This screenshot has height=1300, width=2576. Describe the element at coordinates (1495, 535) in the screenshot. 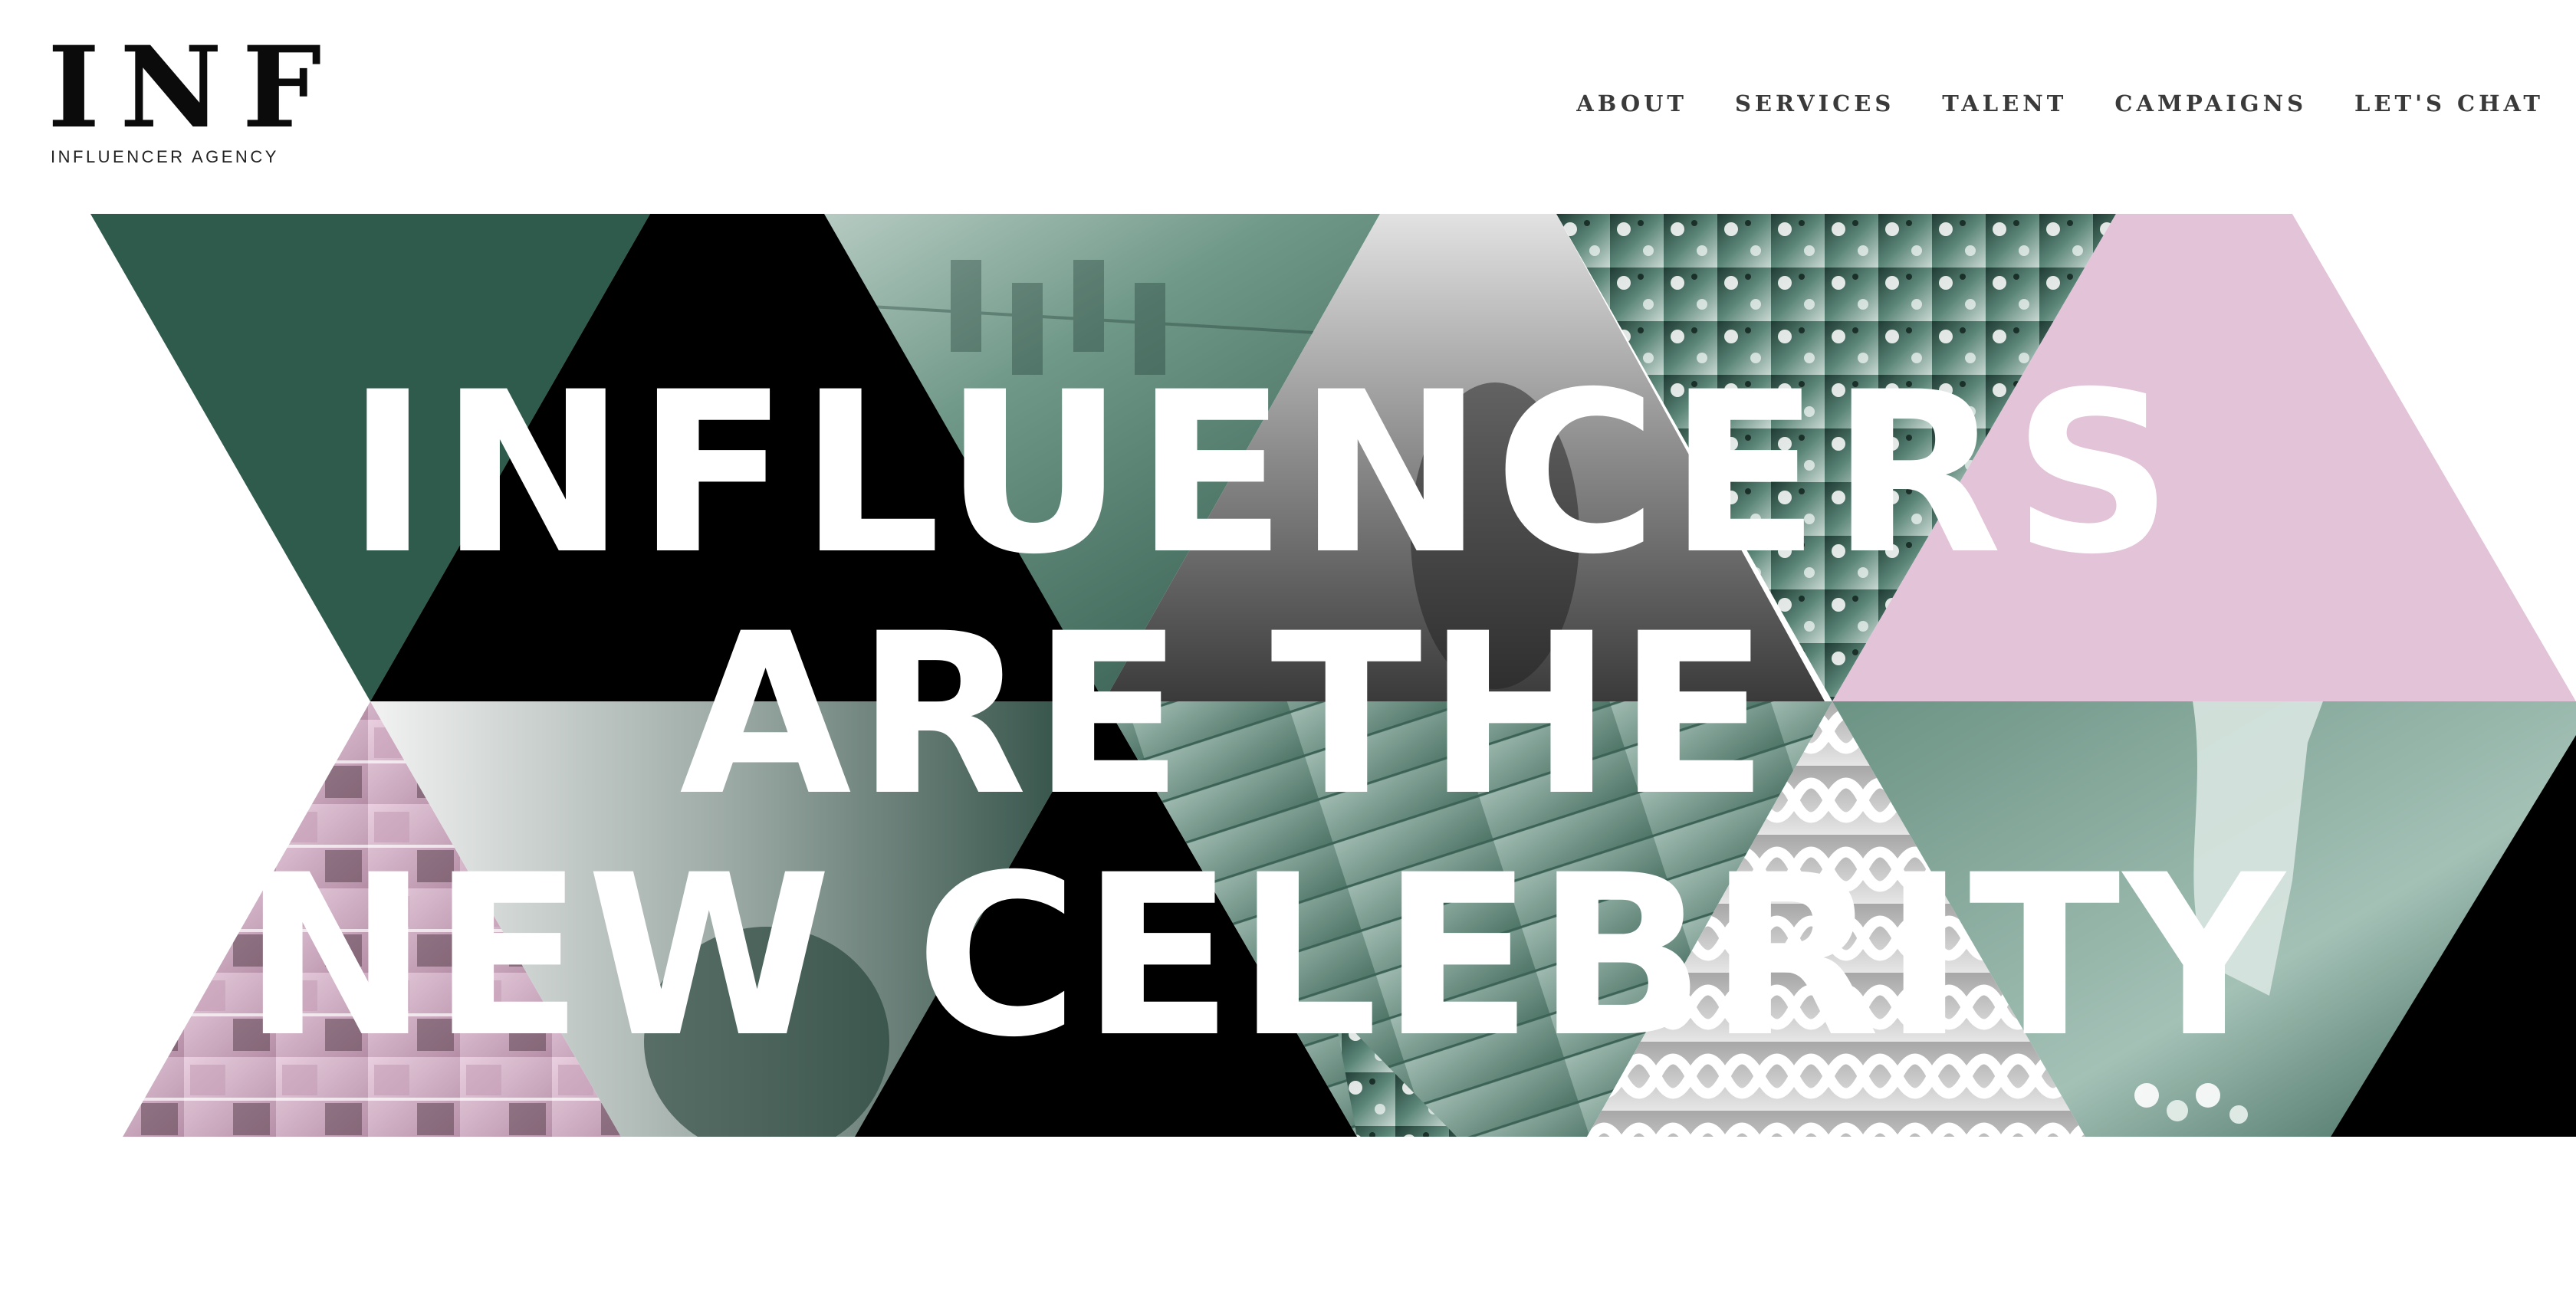

I see `woman-dress` at that location.